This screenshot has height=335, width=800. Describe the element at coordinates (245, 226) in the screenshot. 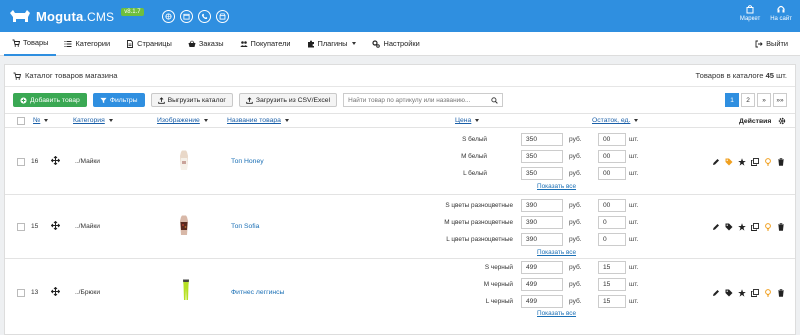

I see `product-name-link: Топ Sofia` at that location.